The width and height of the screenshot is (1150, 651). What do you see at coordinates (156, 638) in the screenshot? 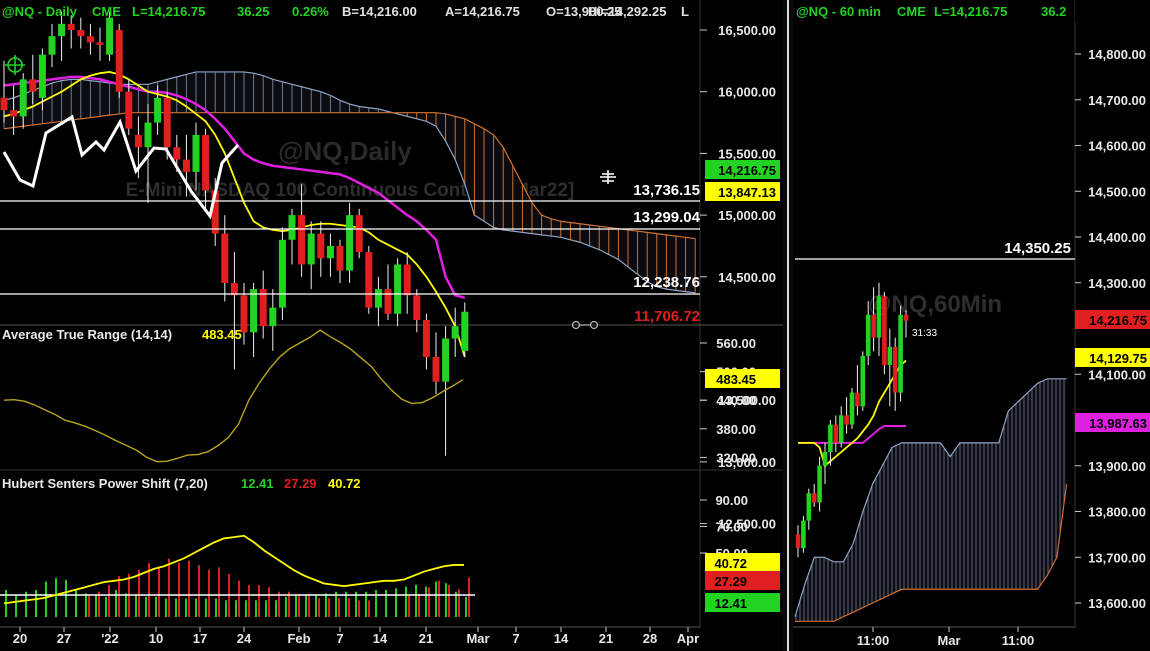
I see `time-tick-label: 10` at bounding box center [156, 638].